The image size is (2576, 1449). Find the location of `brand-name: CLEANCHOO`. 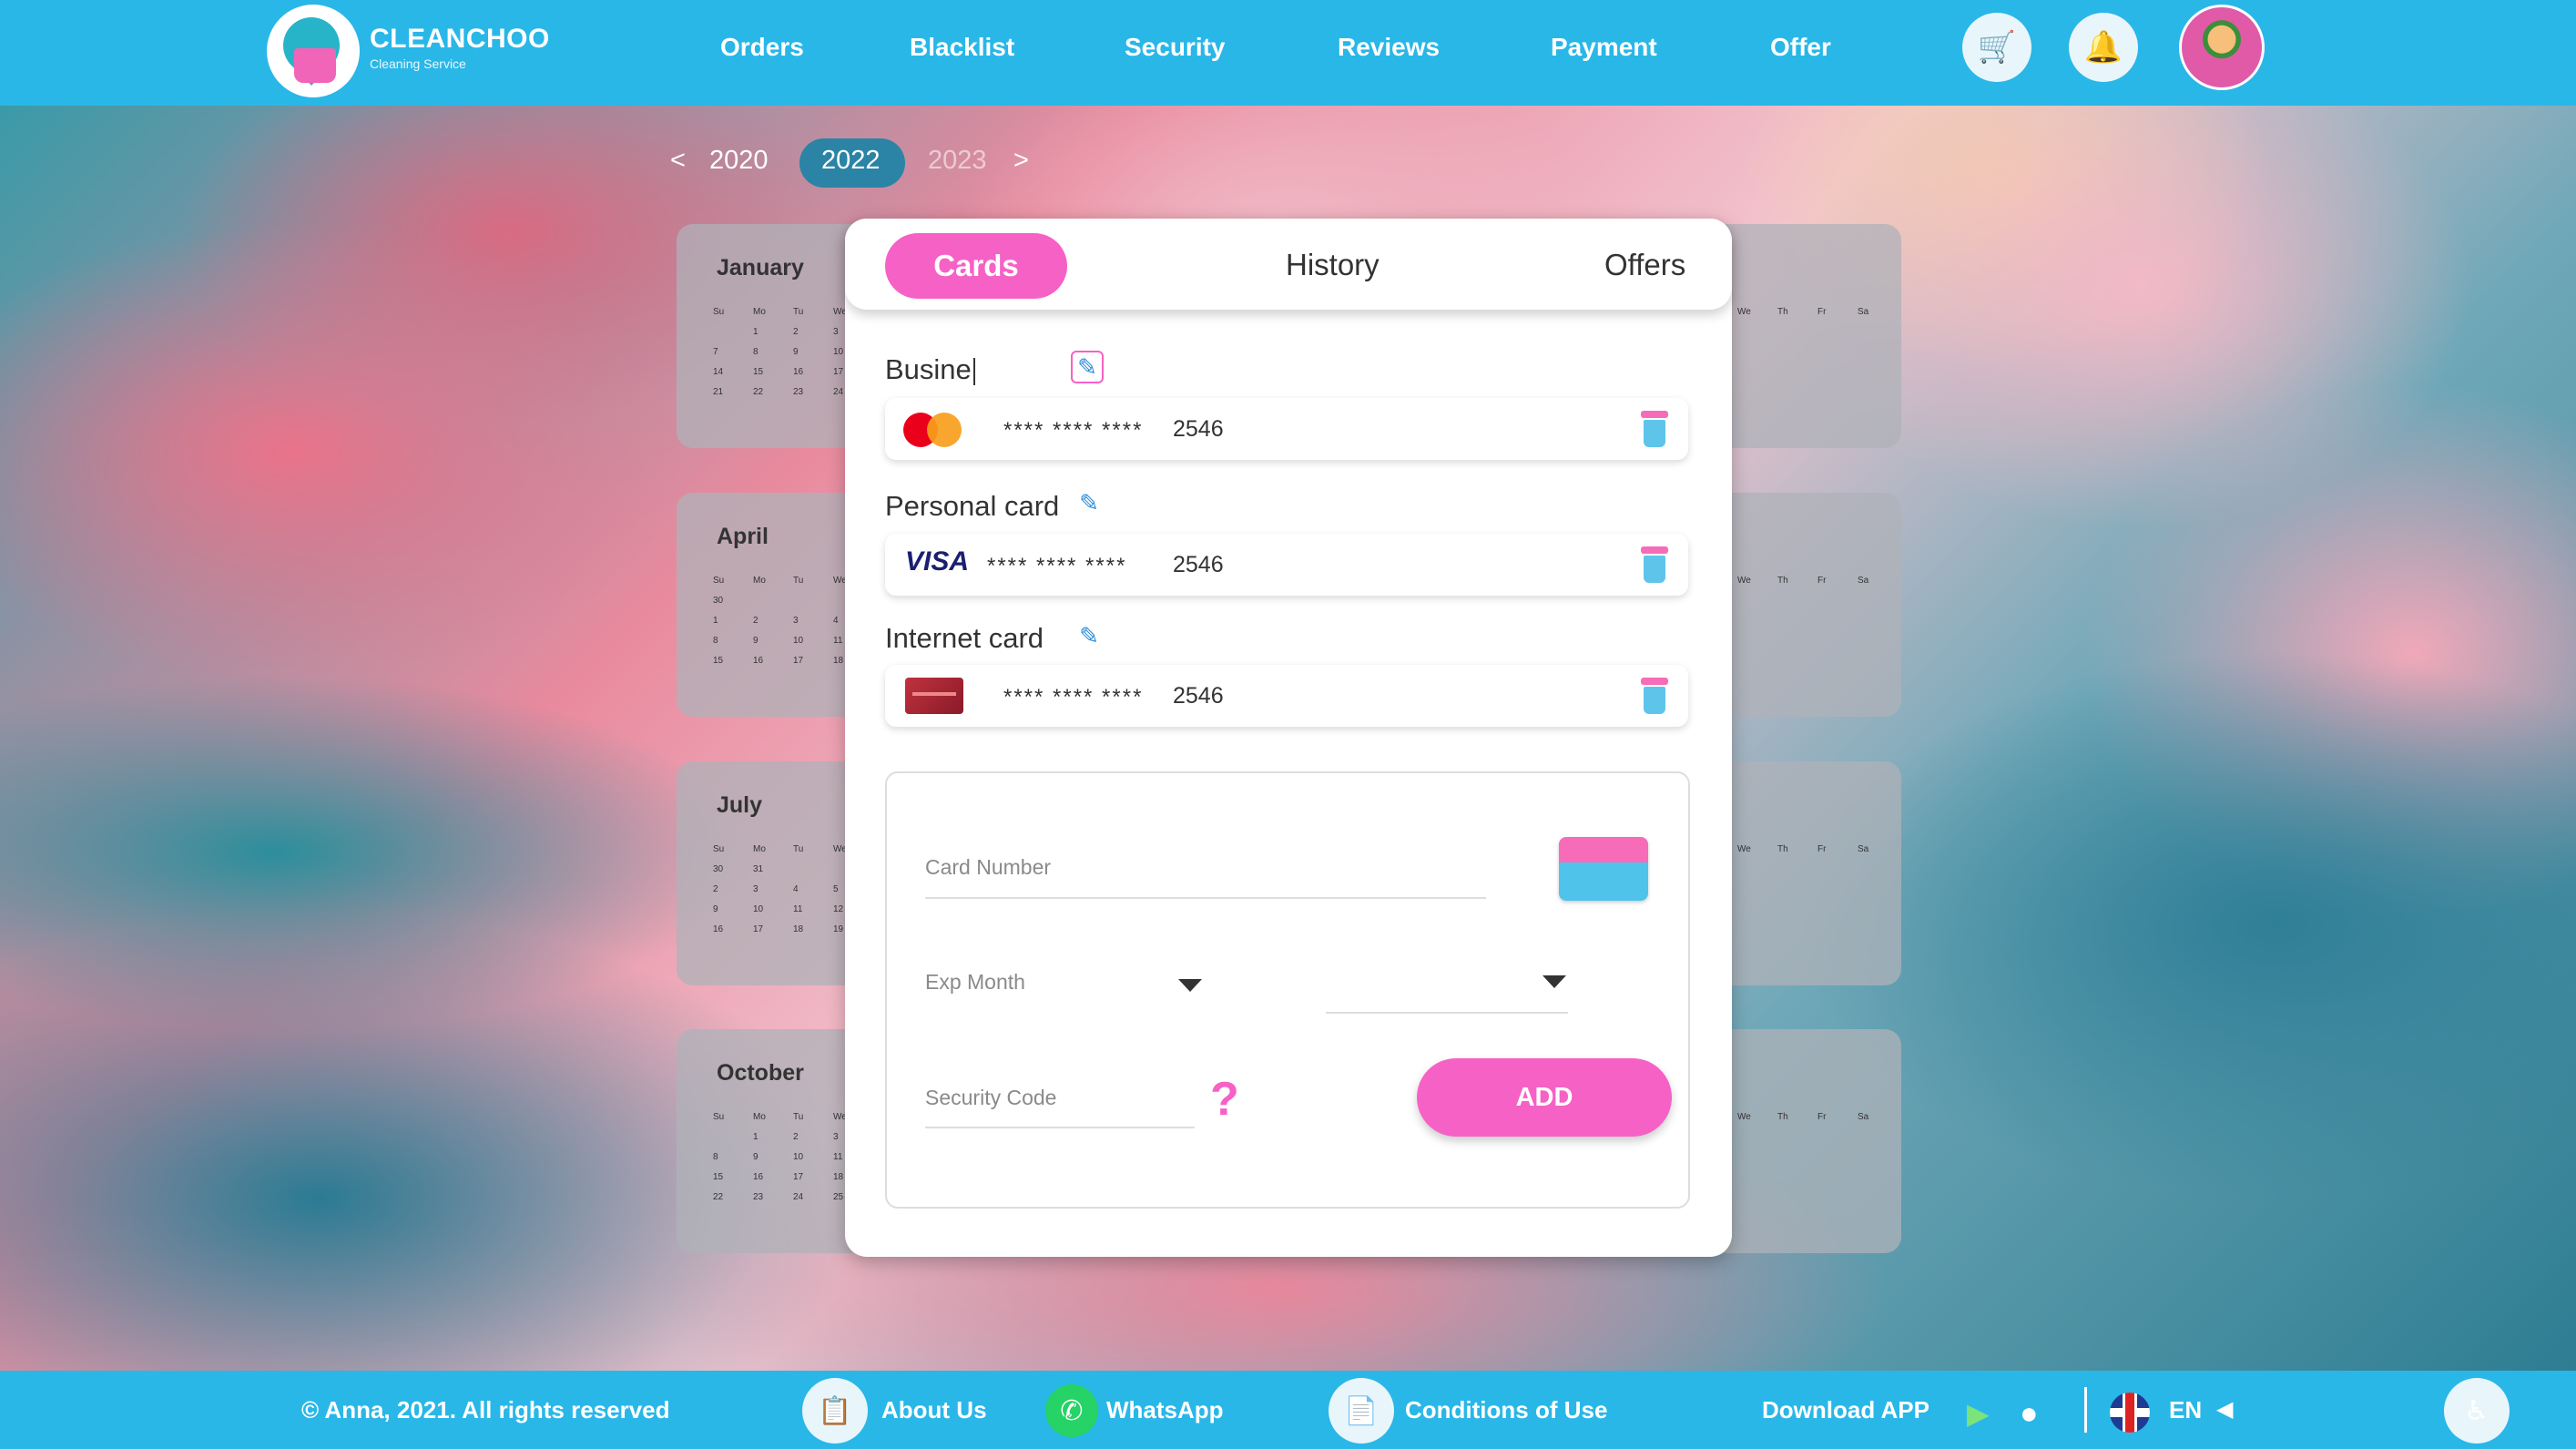

brand-name: CLEANCHOO is located at coordinates (460, 39).